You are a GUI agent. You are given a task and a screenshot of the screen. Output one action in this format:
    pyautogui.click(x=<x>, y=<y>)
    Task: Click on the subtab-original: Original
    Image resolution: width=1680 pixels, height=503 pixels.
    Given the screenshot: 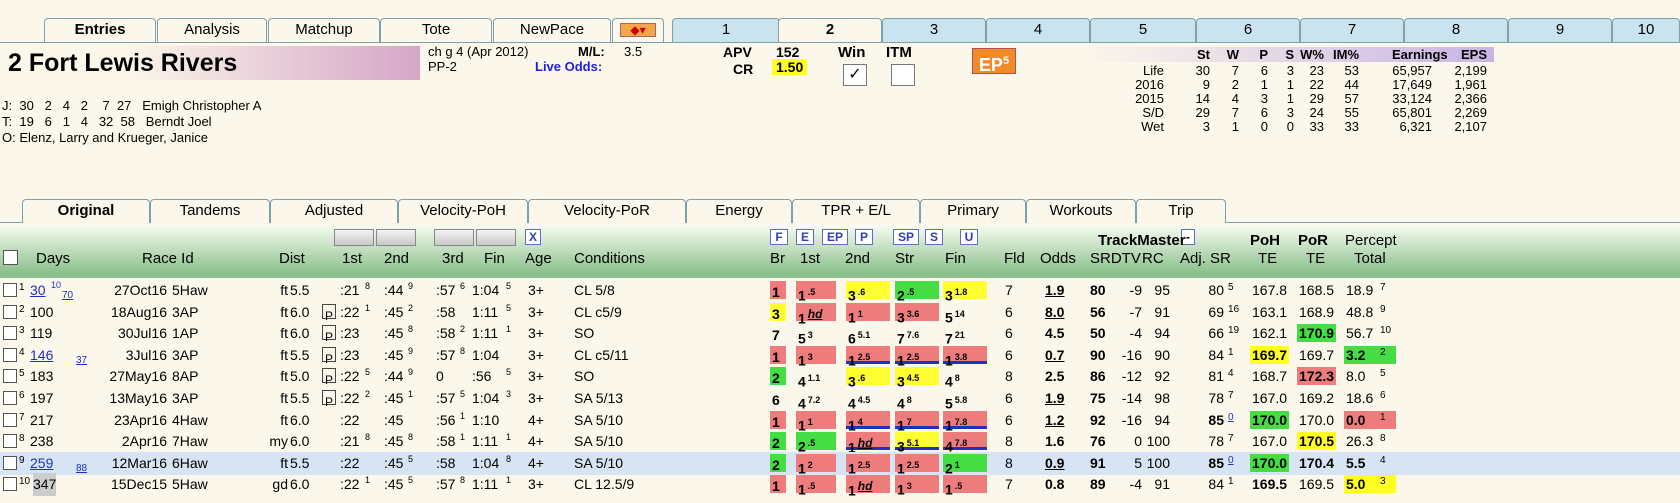 What is the action you would take?
    pyautogui.click(x=86, y=211)
    